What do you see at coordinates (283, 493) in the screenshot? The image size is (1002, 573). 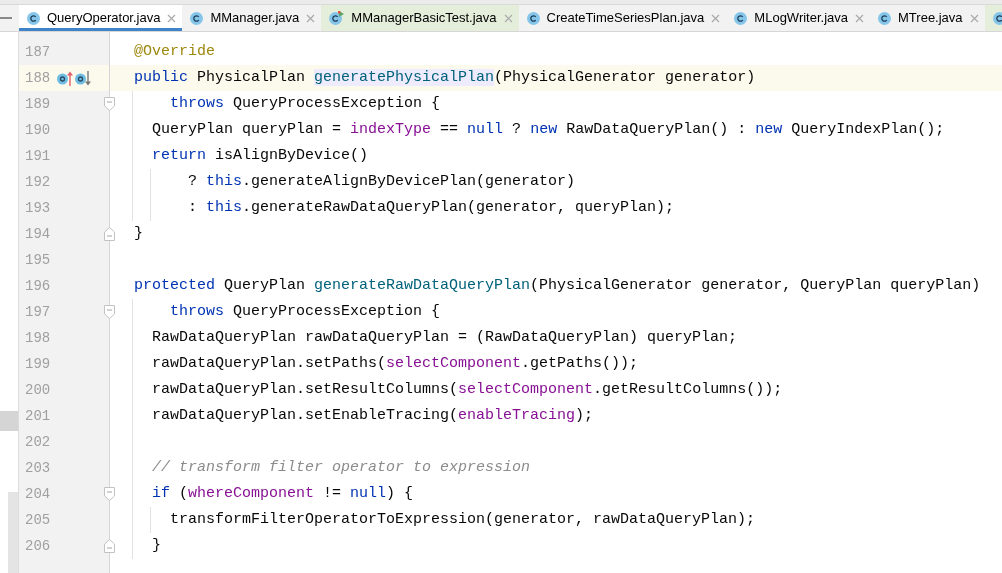 I see `code-line: if (whereComponent != null) {` at bounding box center [283, 493].